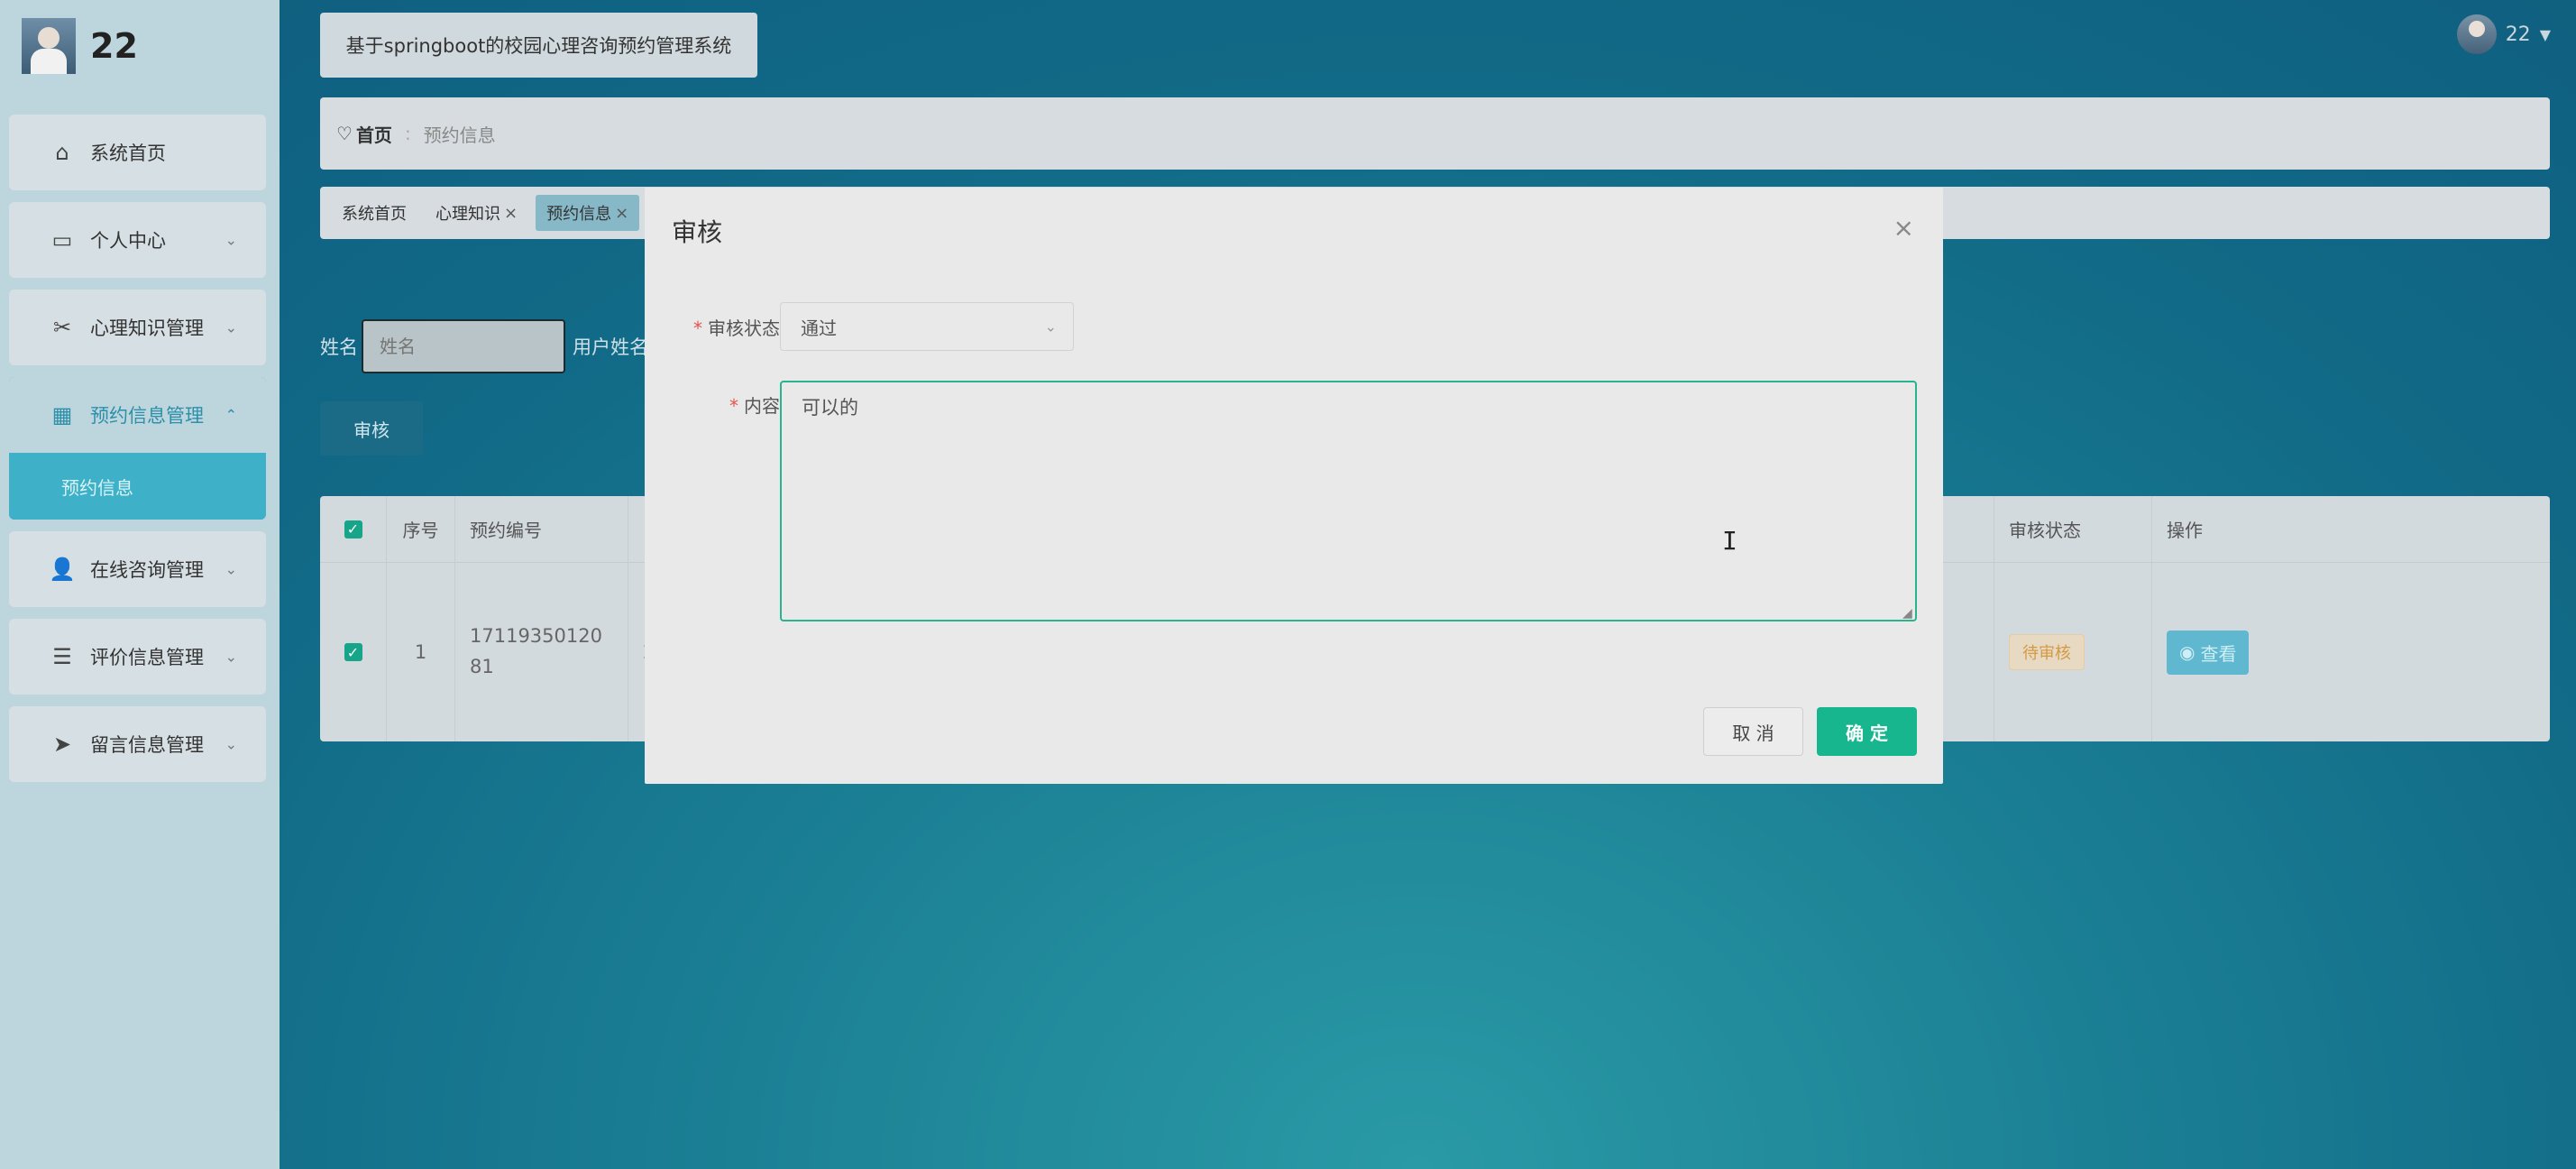  I want to click on sidebar-item-message: ➤ 留言信息管理 ⌄, so click(137, 744).